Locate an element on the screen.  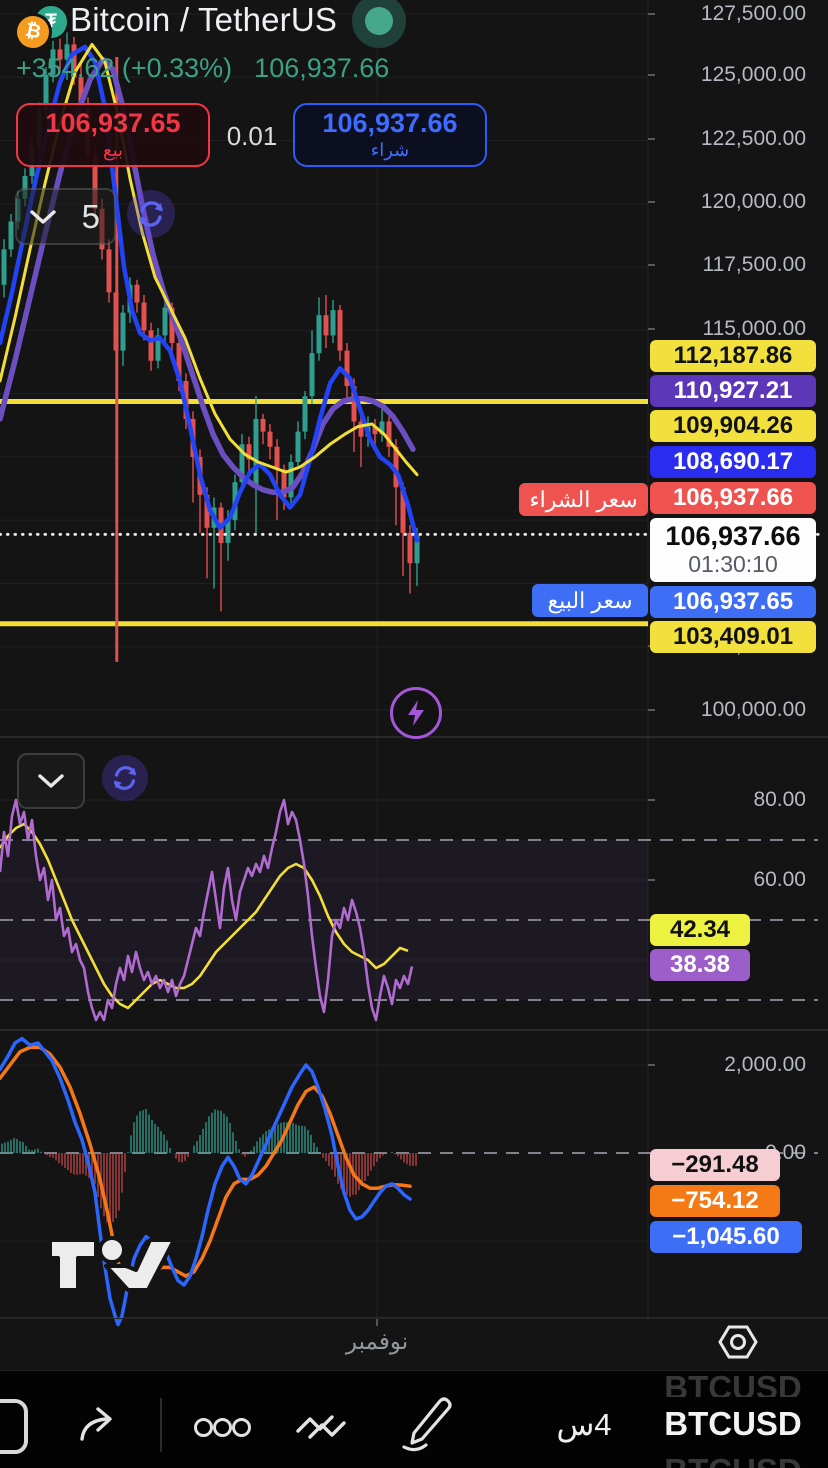
change-value: +354.62 (+0.33%) is located at coordinates (124, 68).